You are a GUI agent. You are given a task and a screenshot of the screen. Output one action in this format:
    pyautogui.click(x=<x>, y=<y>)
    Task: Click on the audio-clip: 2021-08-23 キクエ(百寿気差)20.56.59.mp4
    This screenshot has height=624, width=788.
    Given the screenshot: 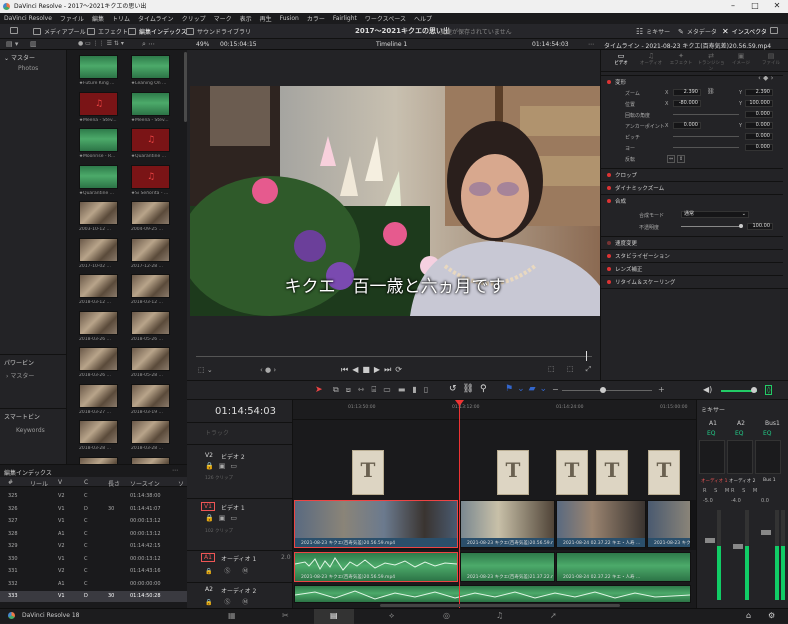 What is the action you would take?
    pyautogui.click(x=376, y=567)
    